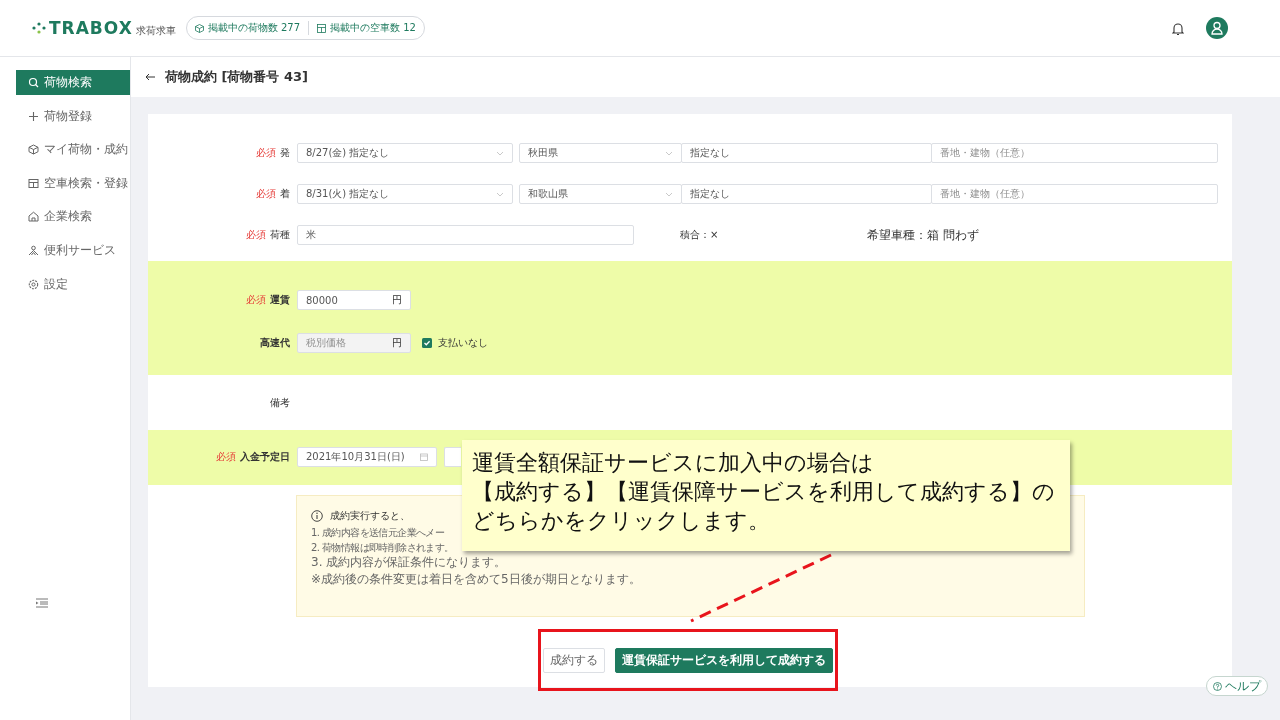 The image size is (1280, 720). Describe the element at coordinates (65, 183) in the screenshot. I see `sidebar-item: 空車検索・登録` at that location.